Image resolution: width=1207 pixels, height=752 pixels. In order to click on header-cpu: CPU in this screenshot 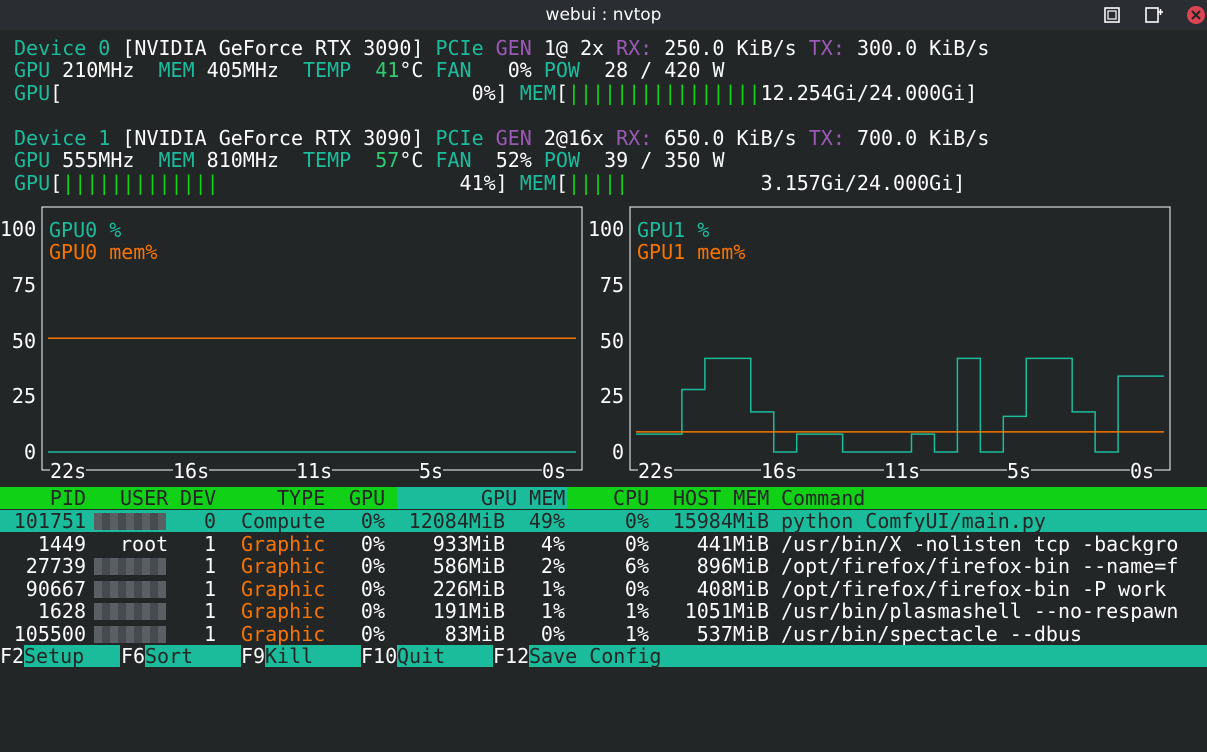, I will do `click(631, 498)`.